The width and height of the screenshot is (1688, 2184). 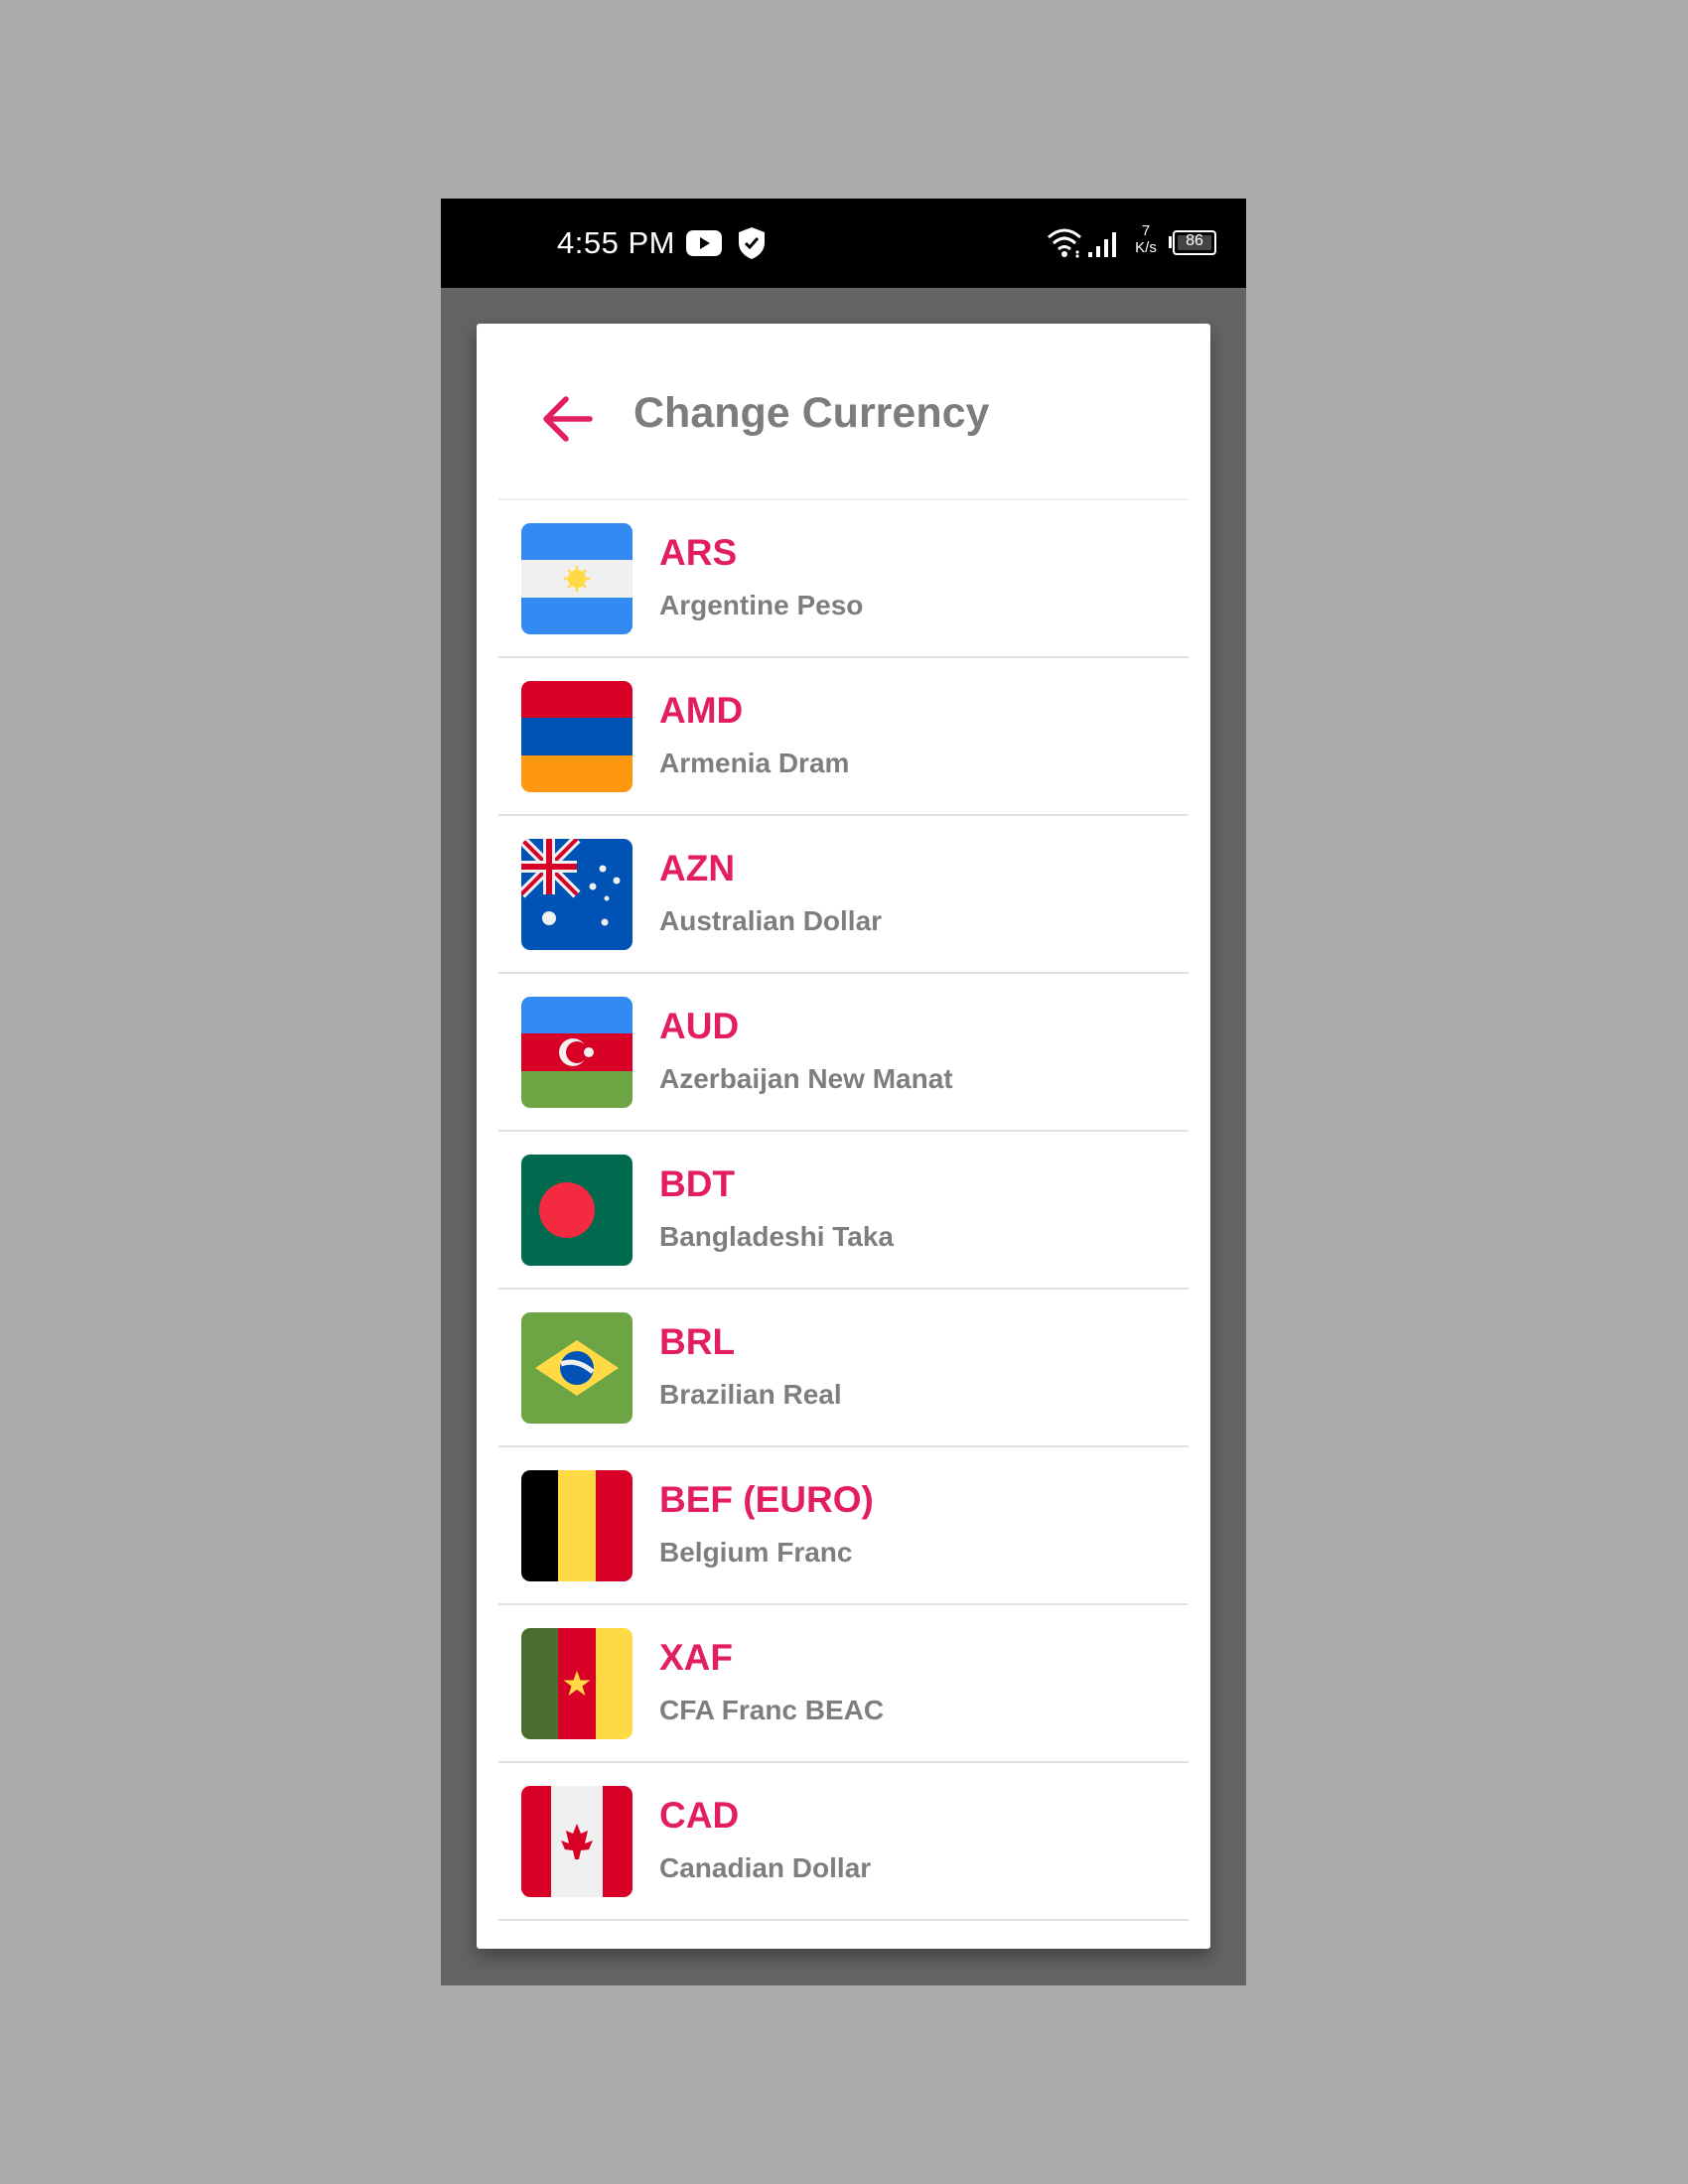 What do you see at coordinates (806, 1078) in the screenshot?
I see `currency-name: Azerbaijan New Manat` at bounding box center [806, 1078].